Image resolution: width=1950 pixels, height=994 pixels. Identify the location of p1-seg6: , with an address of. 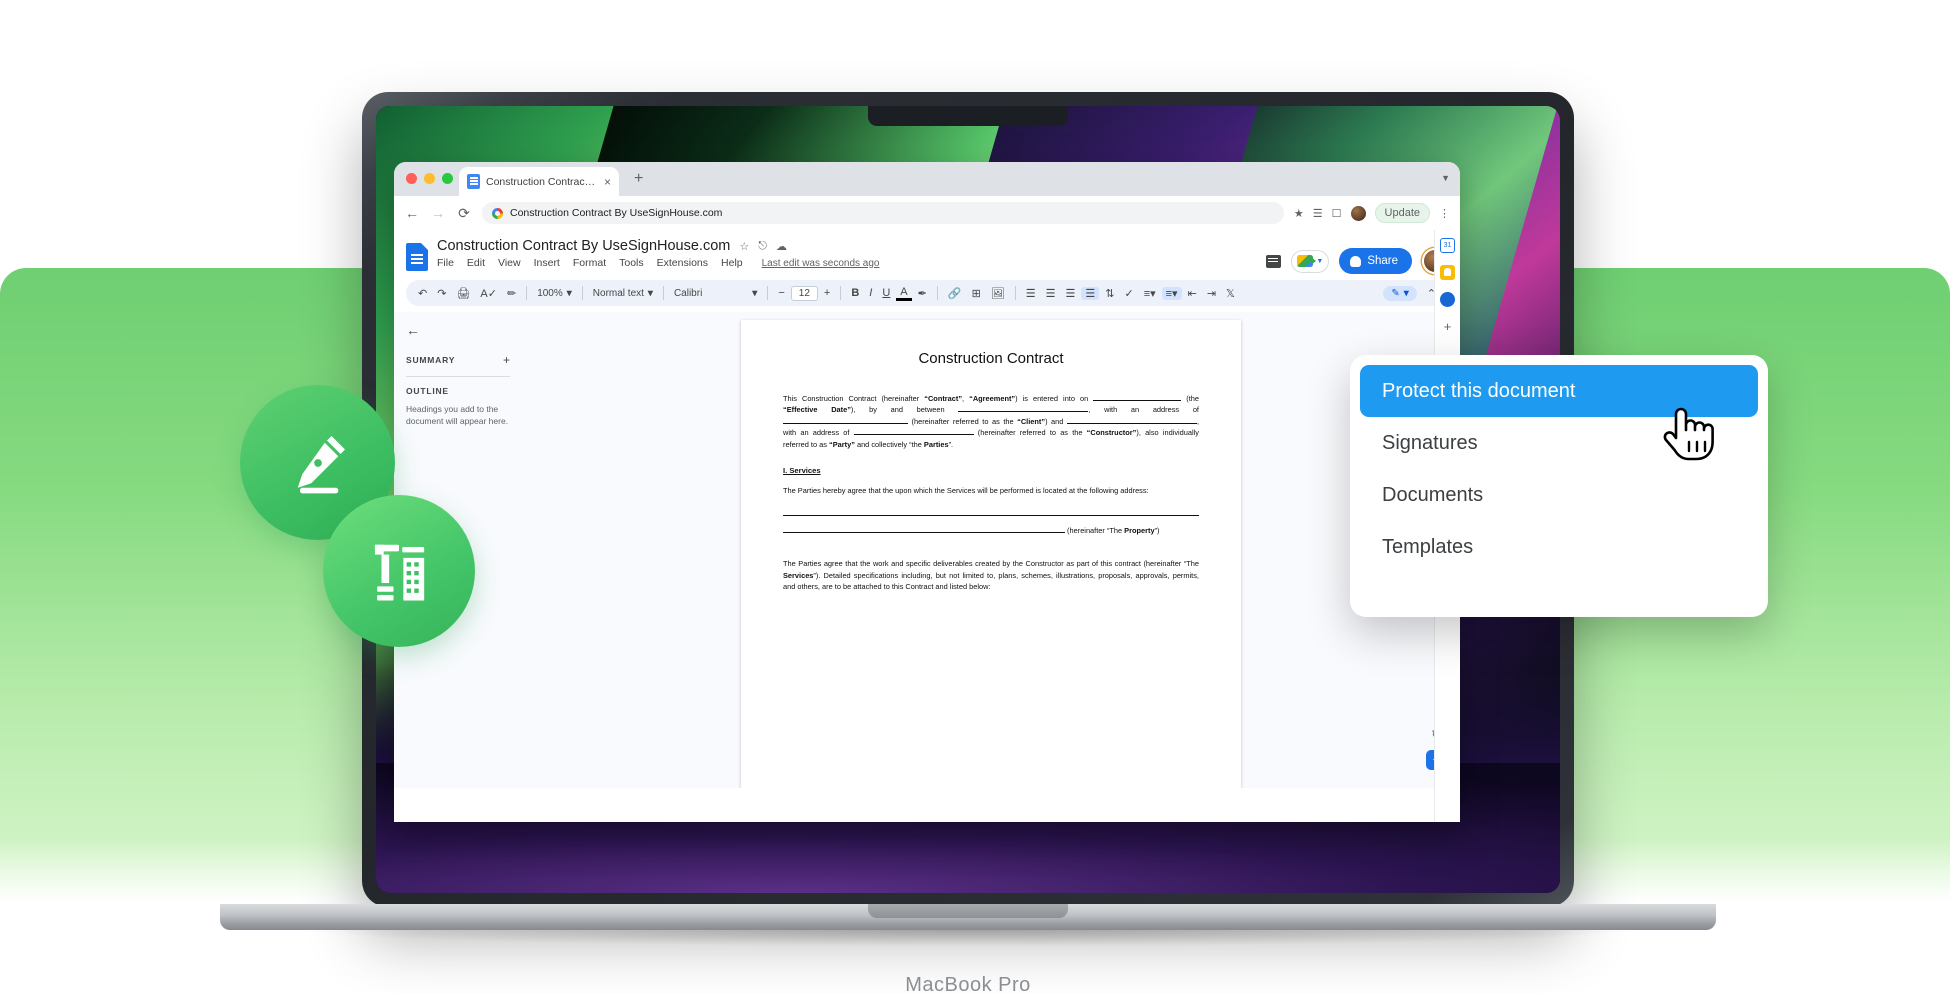
(1143, 410).